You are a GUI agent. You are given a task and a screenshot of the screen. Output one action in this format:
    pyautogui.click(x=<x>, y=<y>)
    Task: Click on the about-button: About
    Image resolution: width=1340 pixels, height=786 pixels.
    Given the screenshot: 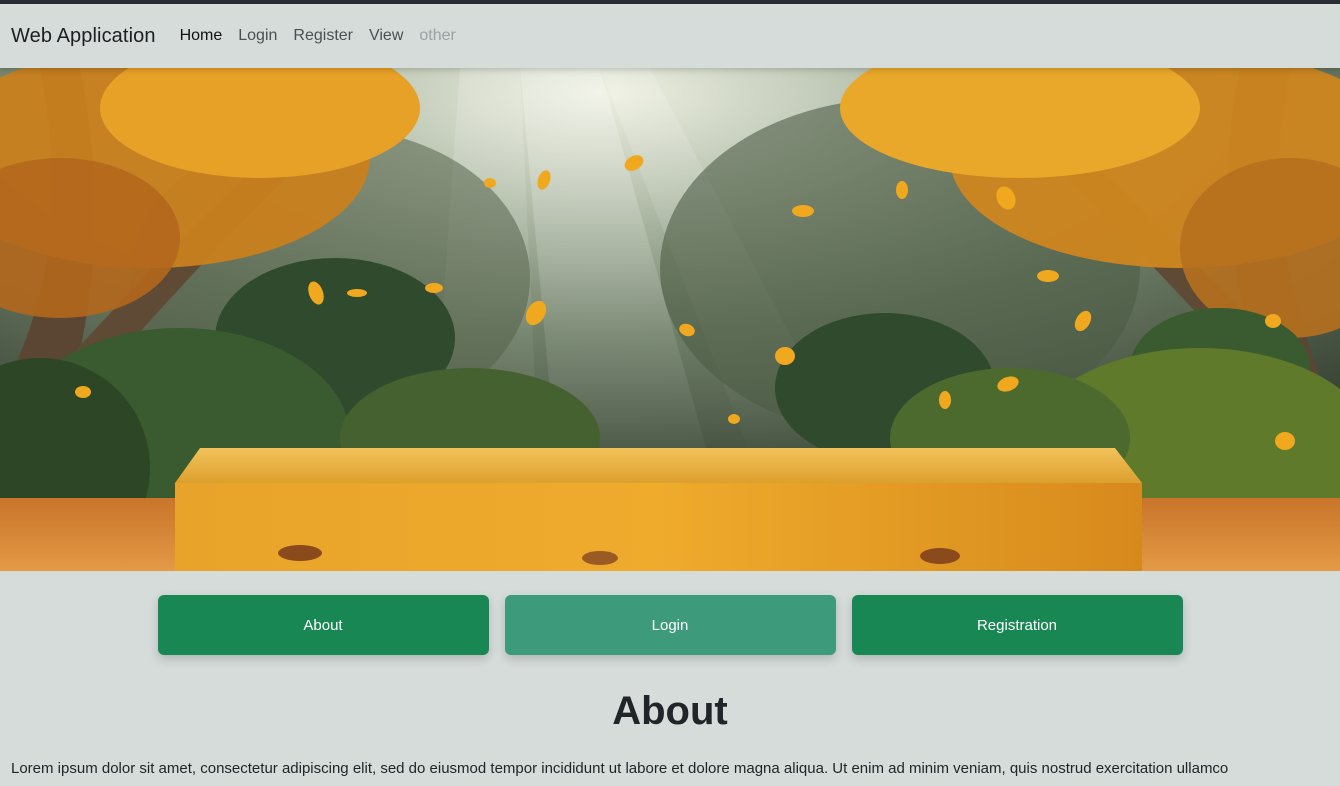 What is the action you would take?
    pyautogui.click(x=323, y=625)
    